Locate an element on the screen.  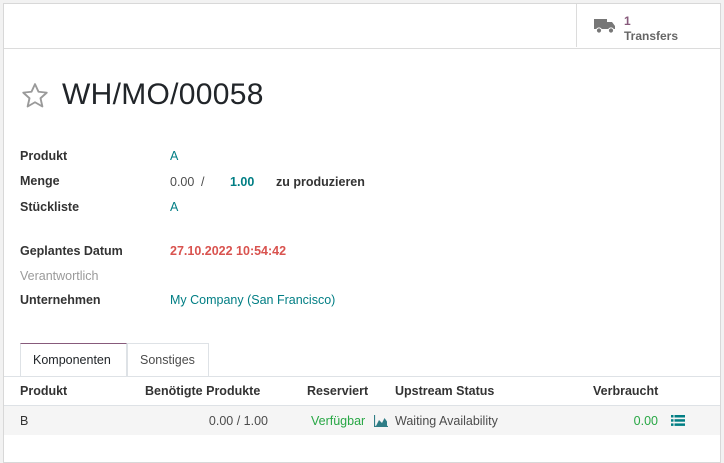
company-label: Unternehmen is located at coordinates (60, 300).